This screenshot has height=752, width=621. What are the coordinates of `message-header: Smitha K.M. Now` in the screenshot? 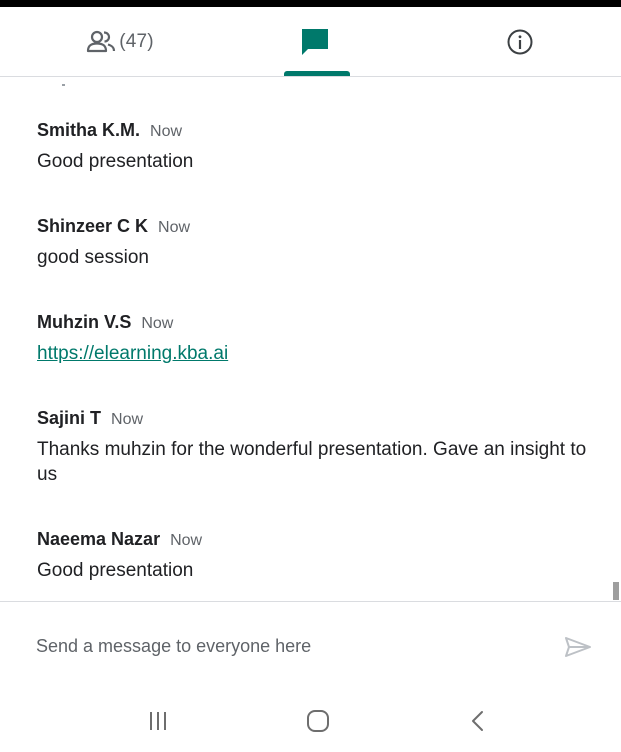 It's located at (317, 133).